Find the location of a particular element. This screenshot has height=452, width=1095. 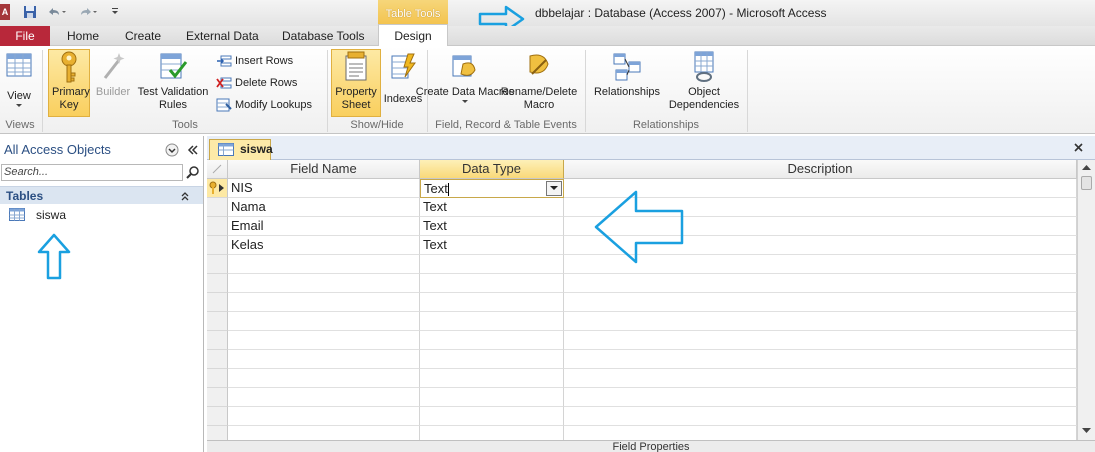

nav-category-tables: Tables is located at coordinates (101, 195).